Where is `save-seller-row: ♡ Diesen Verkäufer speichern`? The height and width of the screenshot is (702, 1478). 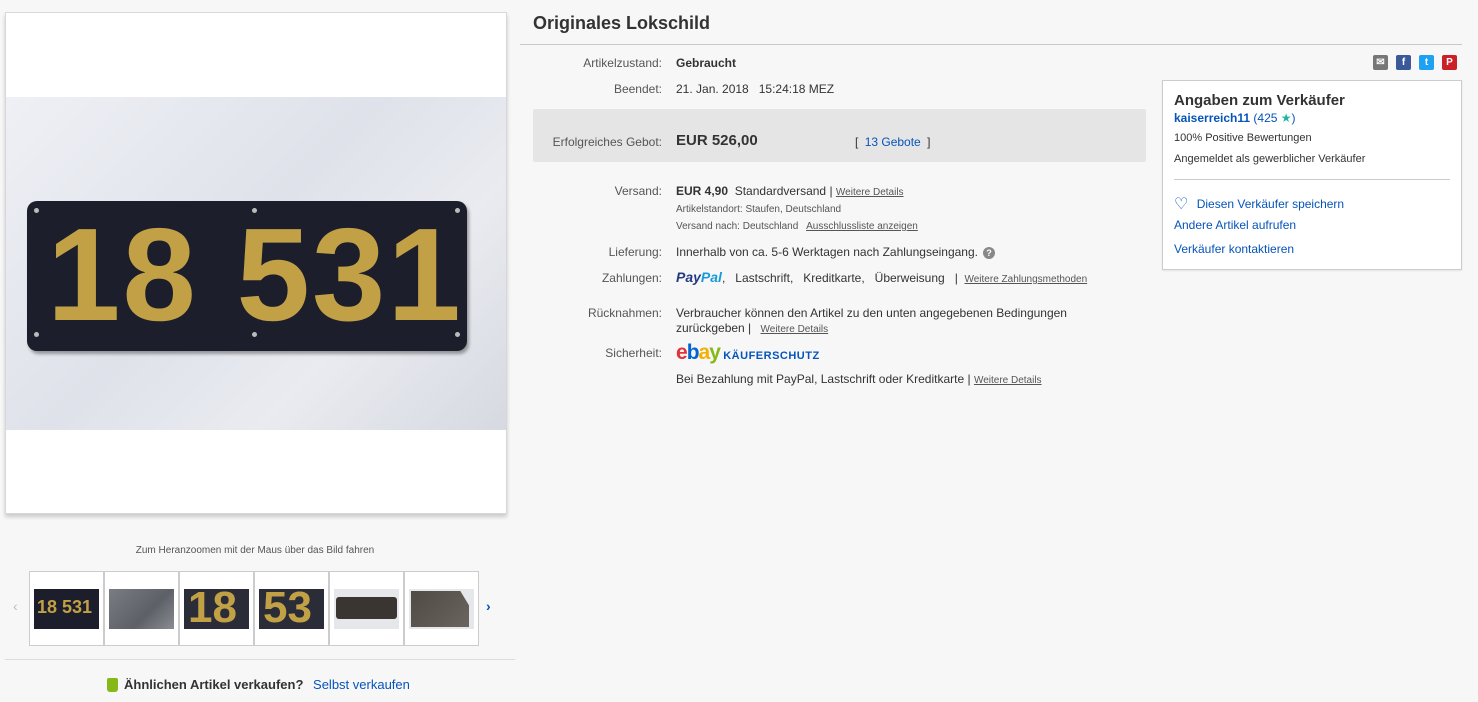 save-seller-row: ♡ Diesen Verkäufer speichern is located at coordinates (1259, 204).